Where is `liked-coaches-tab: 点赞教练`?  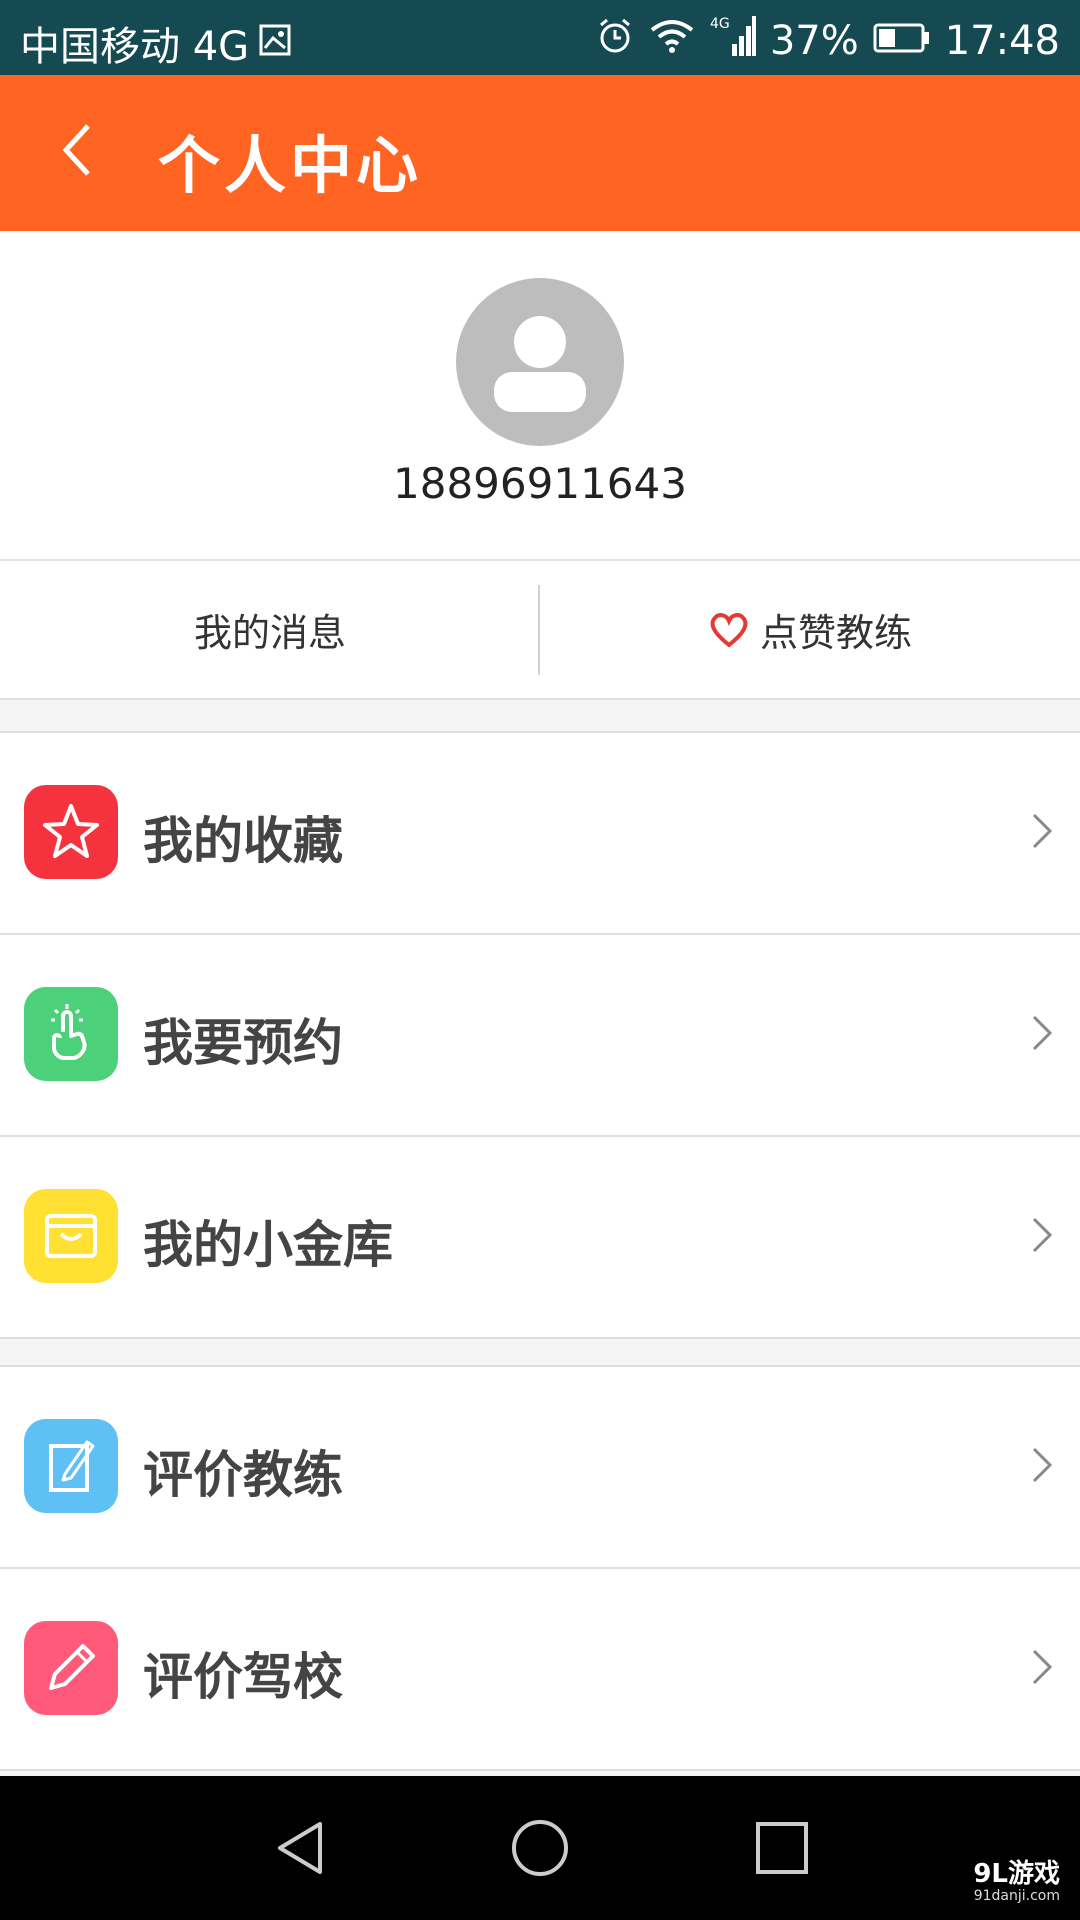 liked-coaches-tab: 点赞教练 is located at coordinates (810, 629).